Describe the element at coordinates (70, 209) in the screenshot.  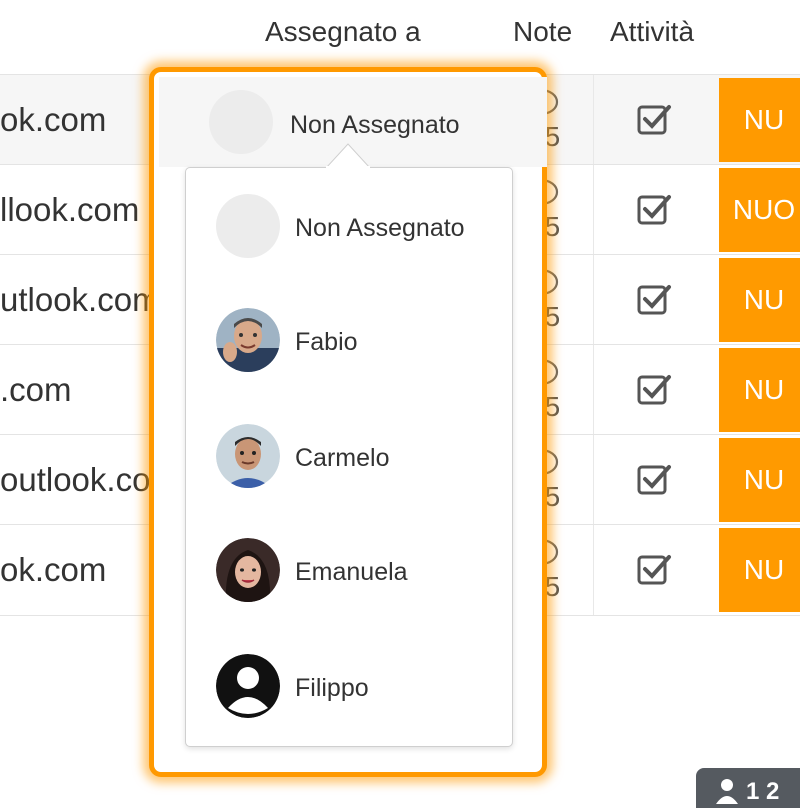
I see `email-cell: llook.com` at that location.